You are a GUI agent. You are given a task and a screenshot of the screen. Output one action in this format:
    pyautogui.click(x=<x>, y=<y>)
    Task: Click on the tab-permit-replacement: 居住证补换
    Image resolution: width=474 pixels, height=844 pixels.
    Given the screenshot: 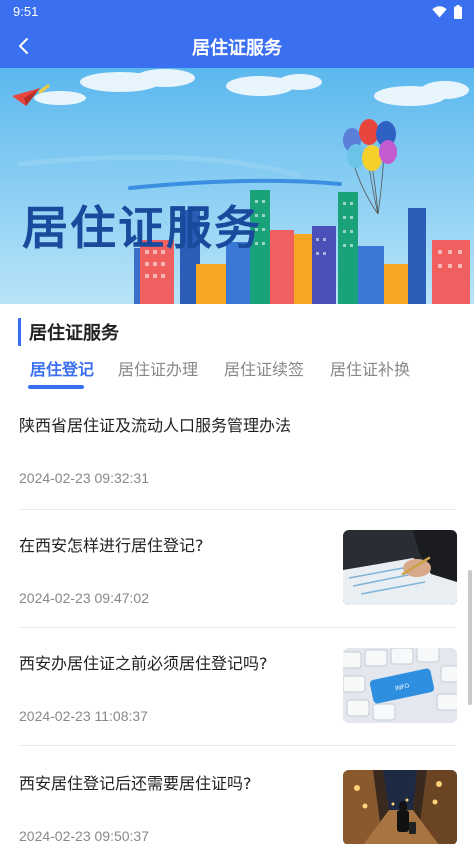 What is the action you would take?
    pyautogui.click(x=370, y=368)
    